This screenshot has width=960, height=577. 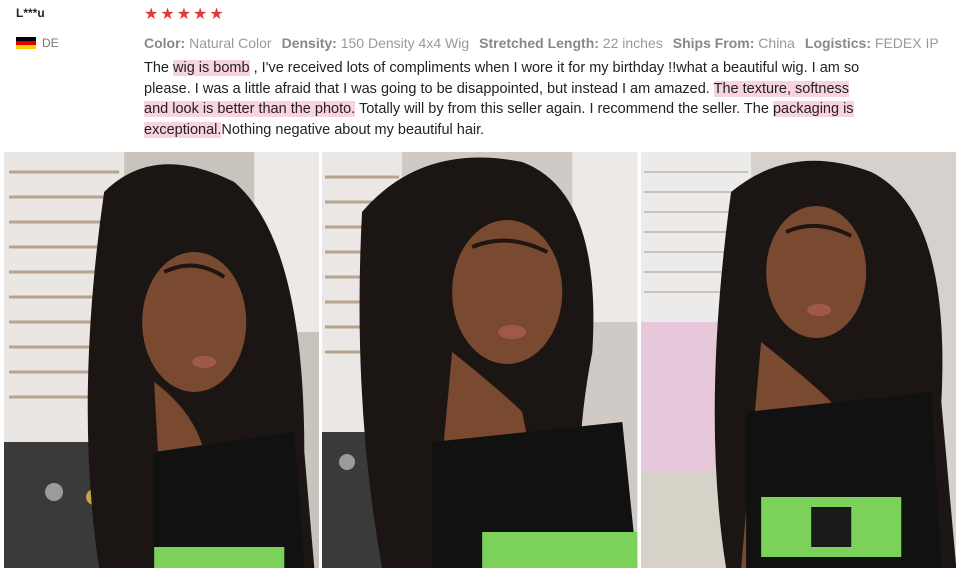 What do you see at coordinates (76, 43) in the screenshot?
I see `reviewer-country: DE` at bounding box center [76, 43].